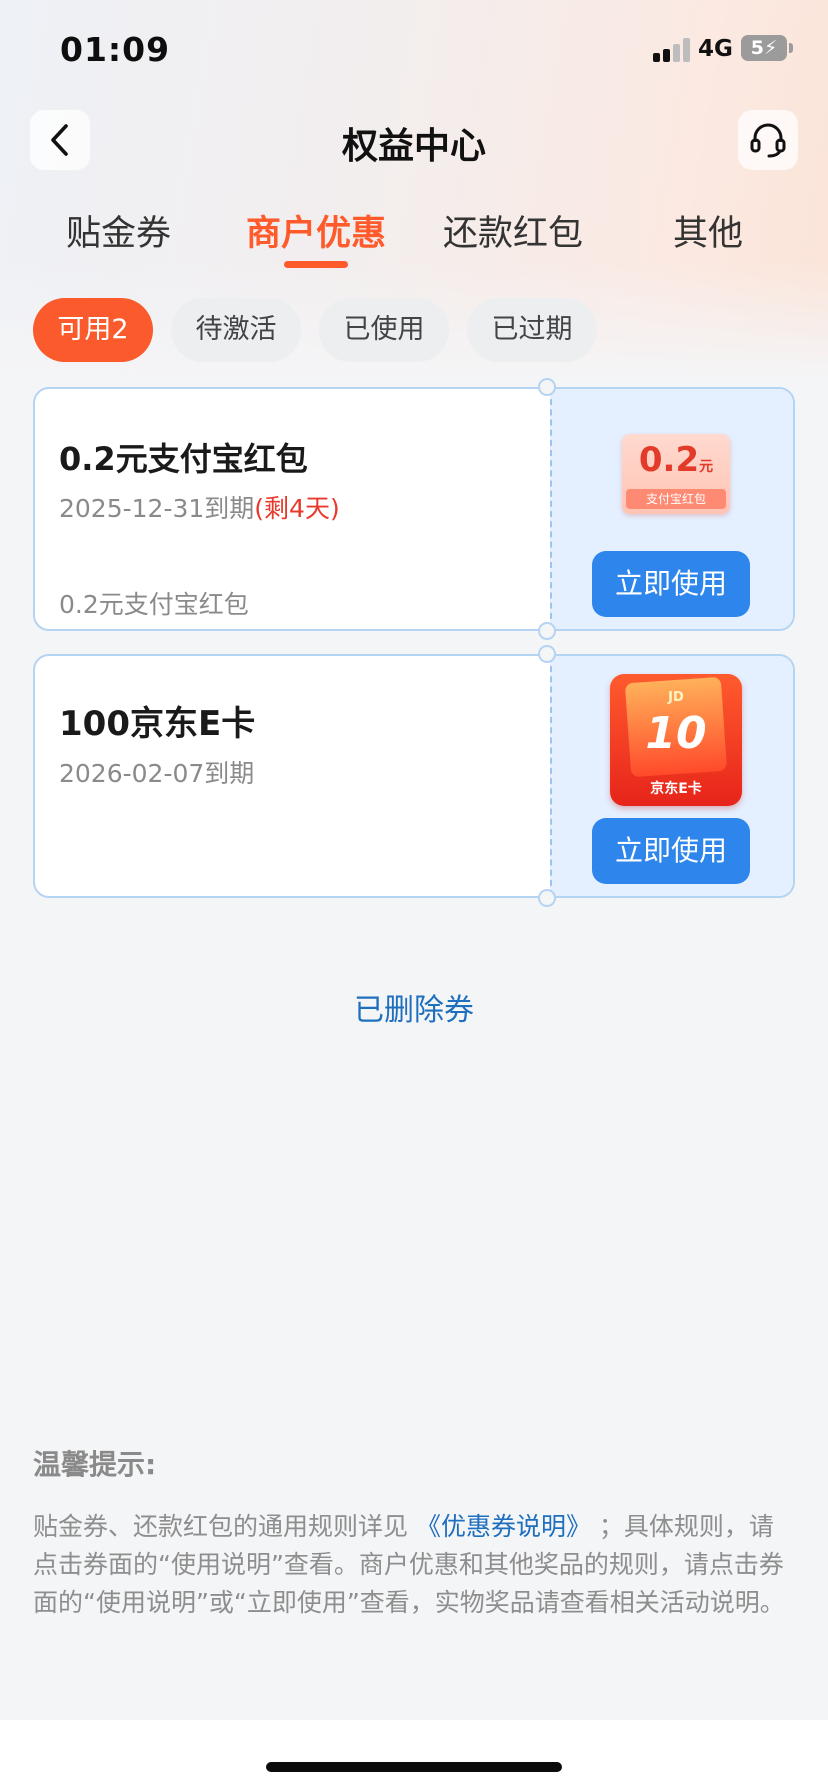 This screenshot has width=828, height=1792. Describe the element at coordinates (118, 230) in the screenshot. I see `tab-subsidy-coupon: 贴金券` at that location.